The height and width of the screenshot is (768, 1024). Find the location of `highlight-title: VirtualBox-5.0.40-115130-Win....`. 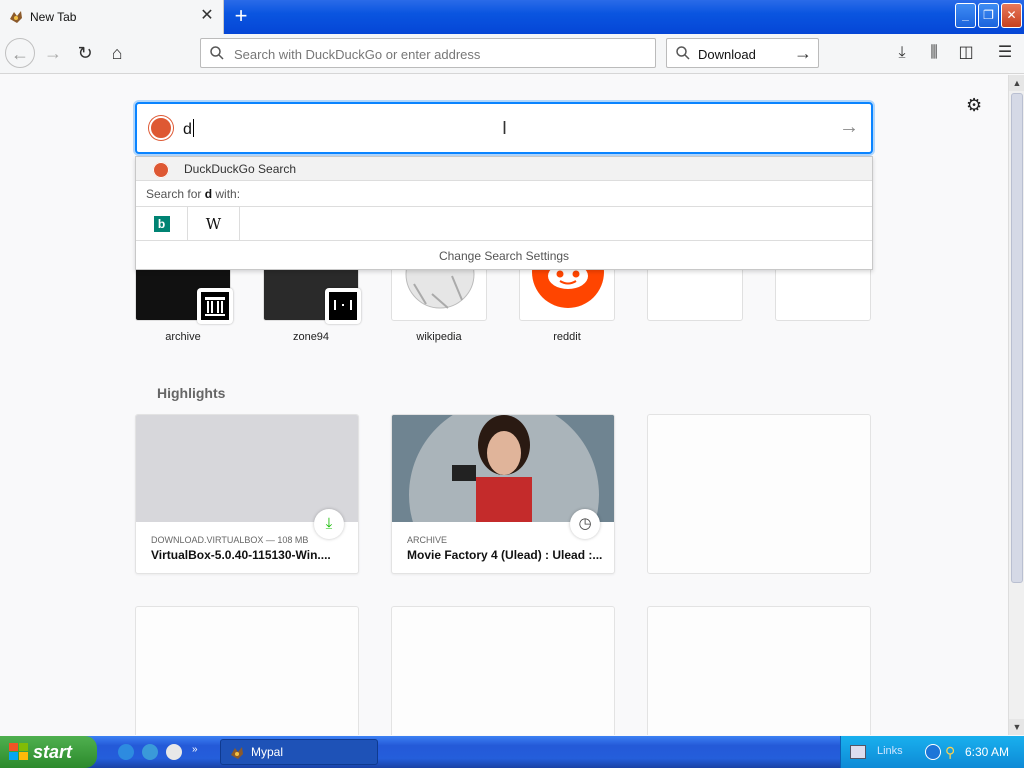

highlight-title: VirtualBox-5.0.40-115130-Win.... is located at coordinates (241, 555).